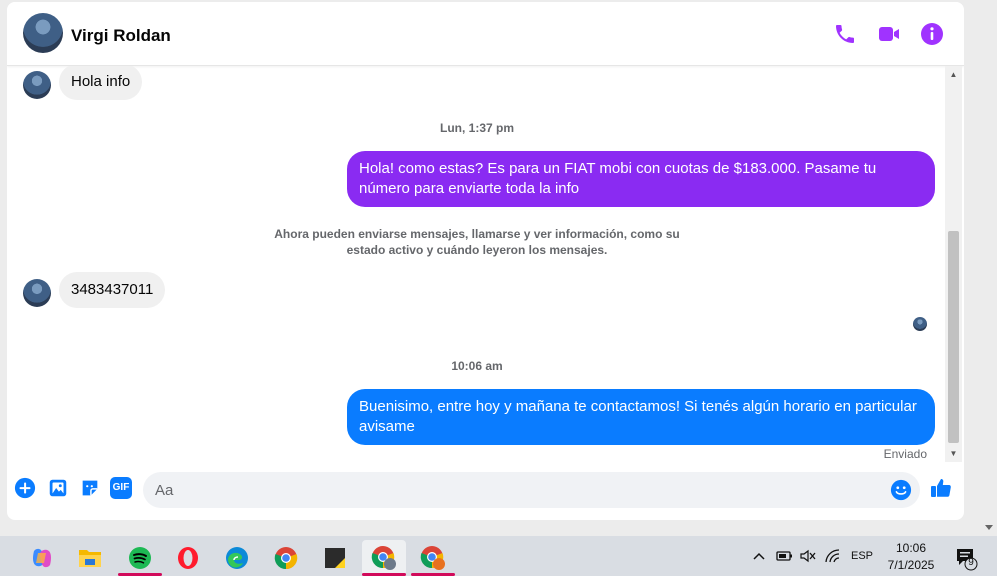 The width and height of the screenshot is (997, 576). What do you see at coordinates (477, 366) in the screenshot?
I see `timestamp: 10:06 am` at bounding box center [477, 366].